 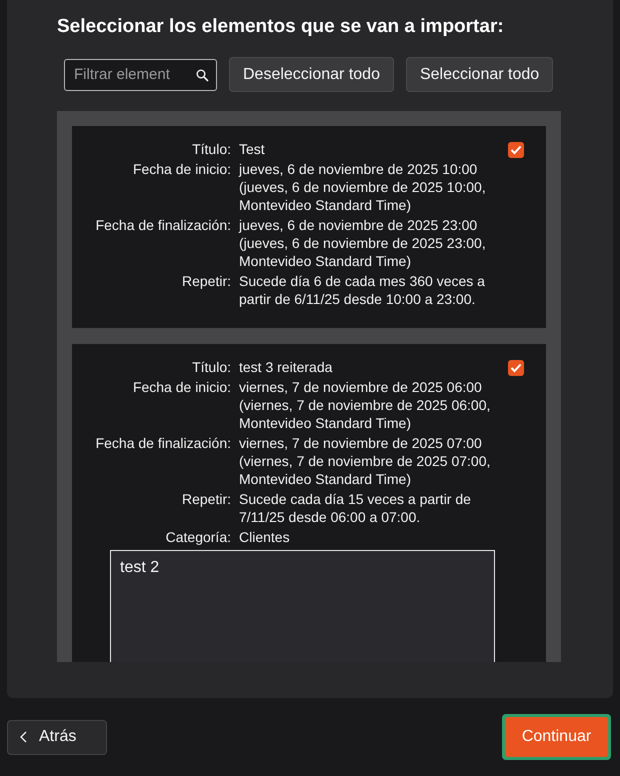 What do you see at coordinates (281, 27) in the screenshot?
I see `dialog-heading: Seleccionar los elementos que se van a importar:` at bounding box center [281, 27].